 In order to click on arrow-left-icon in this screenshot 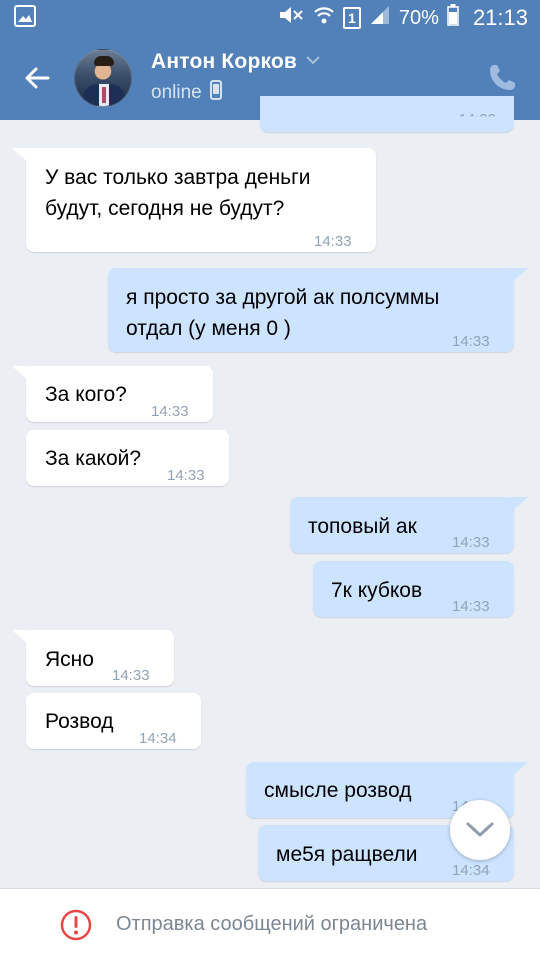, I will do `click(37, 78)`.